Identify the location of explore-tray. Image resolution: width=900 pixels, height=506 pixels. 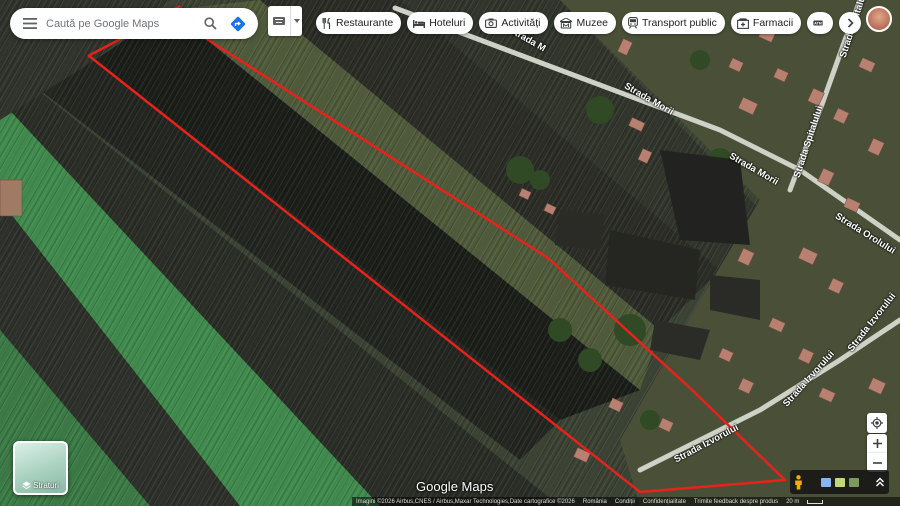
(839, 482).